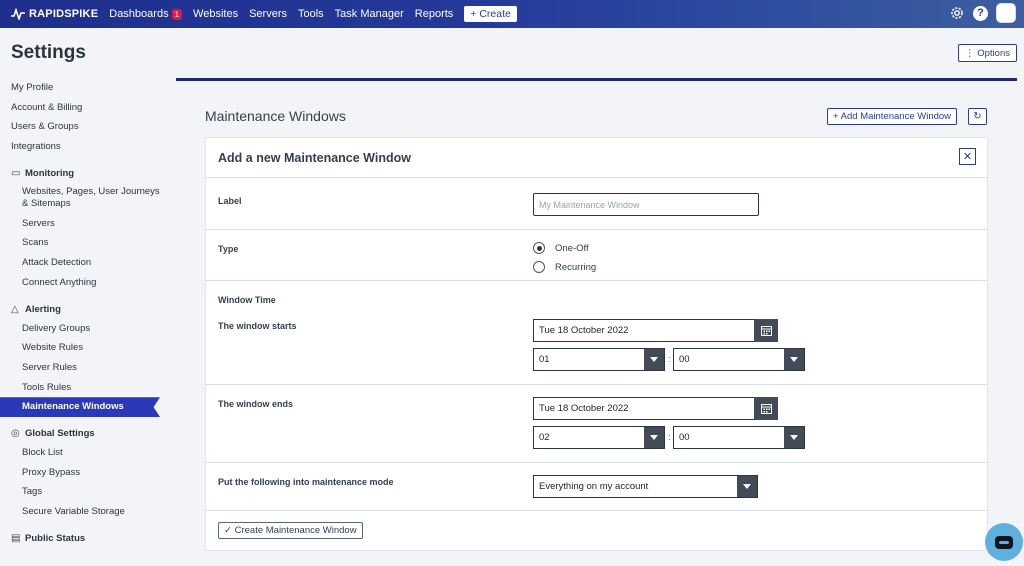  I want to click on chat-icon, so click(1004, 542).